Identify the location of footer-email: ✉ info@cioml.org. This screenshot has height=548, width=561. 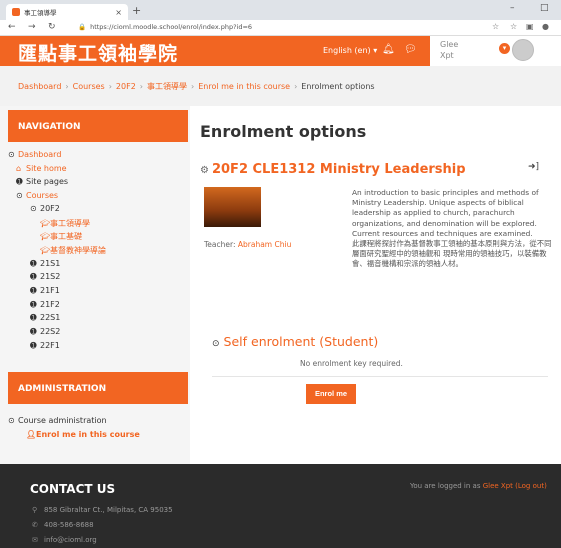
(64, 540).